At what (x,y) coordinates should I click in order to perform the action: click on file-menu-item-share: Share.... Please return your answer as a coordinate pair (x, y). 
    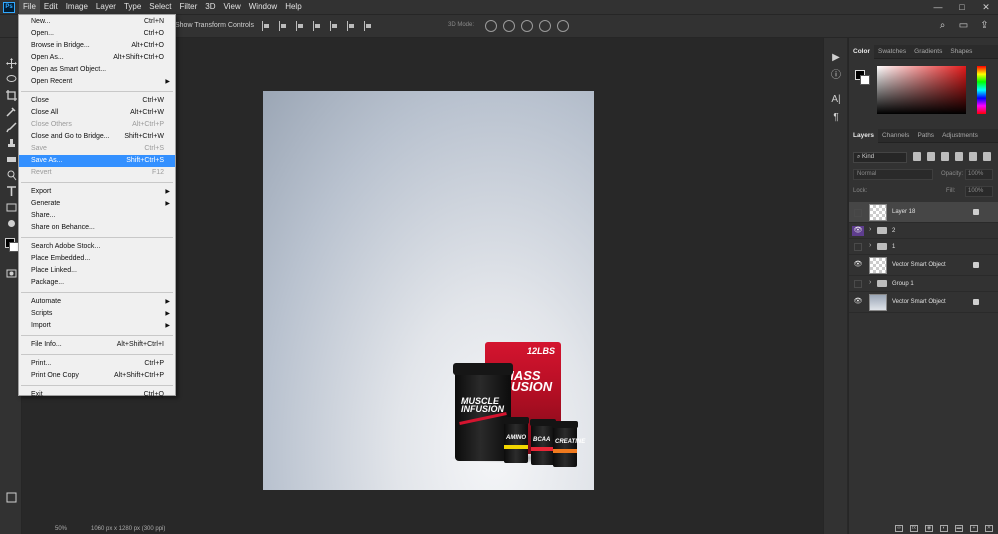
    Looking at the image, I should click on (97, 216).